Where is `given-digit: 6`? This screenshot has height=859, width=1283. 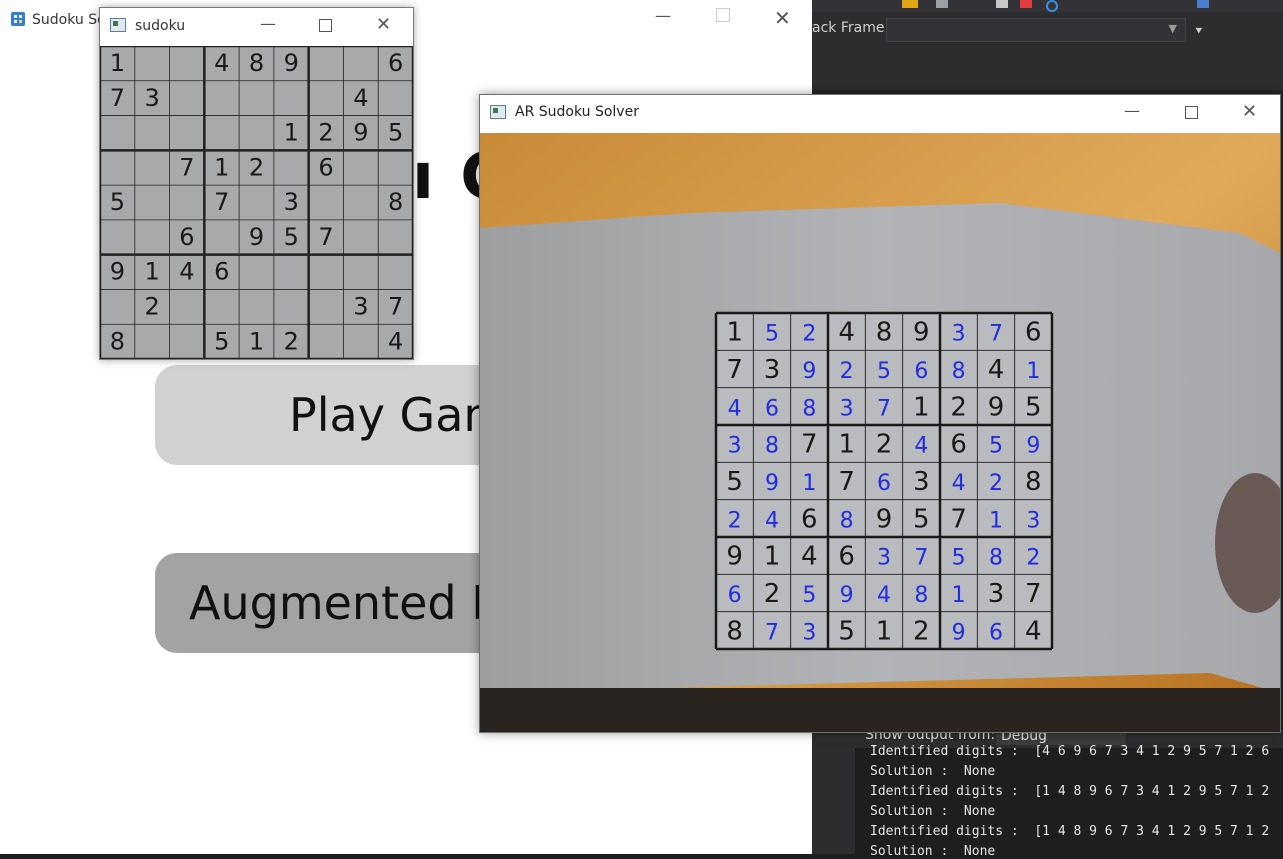
given-digit: 6 is located at coordinates (846, 557).